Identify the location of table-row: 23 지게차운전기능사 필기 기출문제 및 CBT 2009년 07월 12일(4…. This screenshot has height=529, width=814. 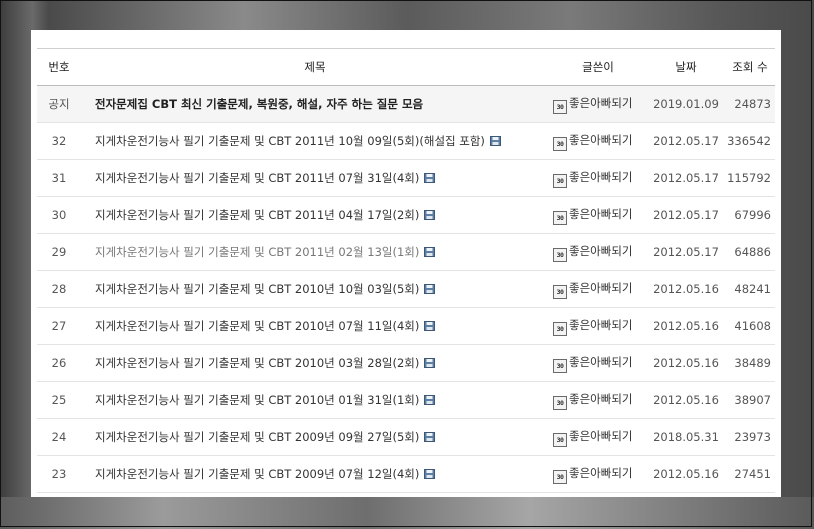
(406, 474).